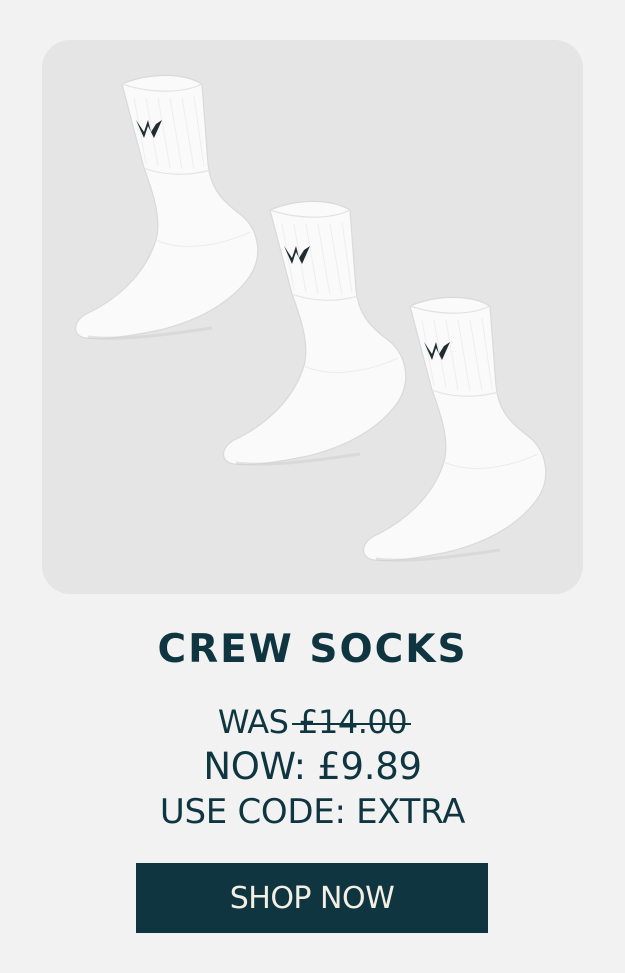  Describe the element at coordinates (312, 649) in the screenshot. I see `product-title: CREW SOCKS` at that location.